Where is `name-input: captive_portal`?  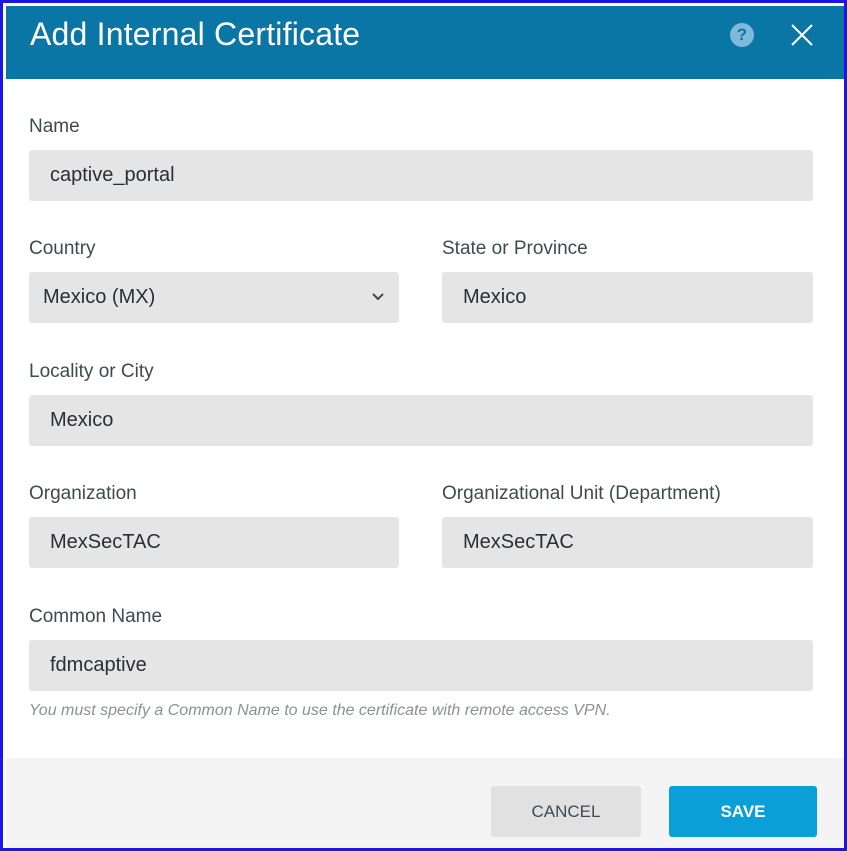
name-input: captive_portal is located at coordinates (421, 175).